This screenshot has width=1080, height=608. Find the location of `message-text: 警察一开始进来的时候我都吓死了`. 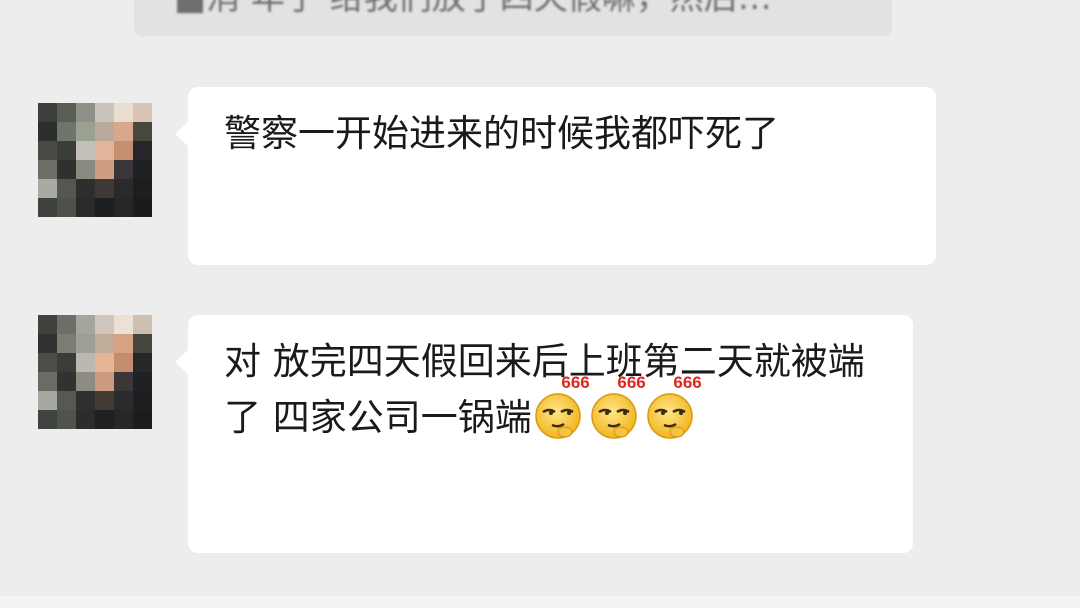

message-text: 警察一开始进来的时候我都吓死了 is located at coordinates (501, 133).